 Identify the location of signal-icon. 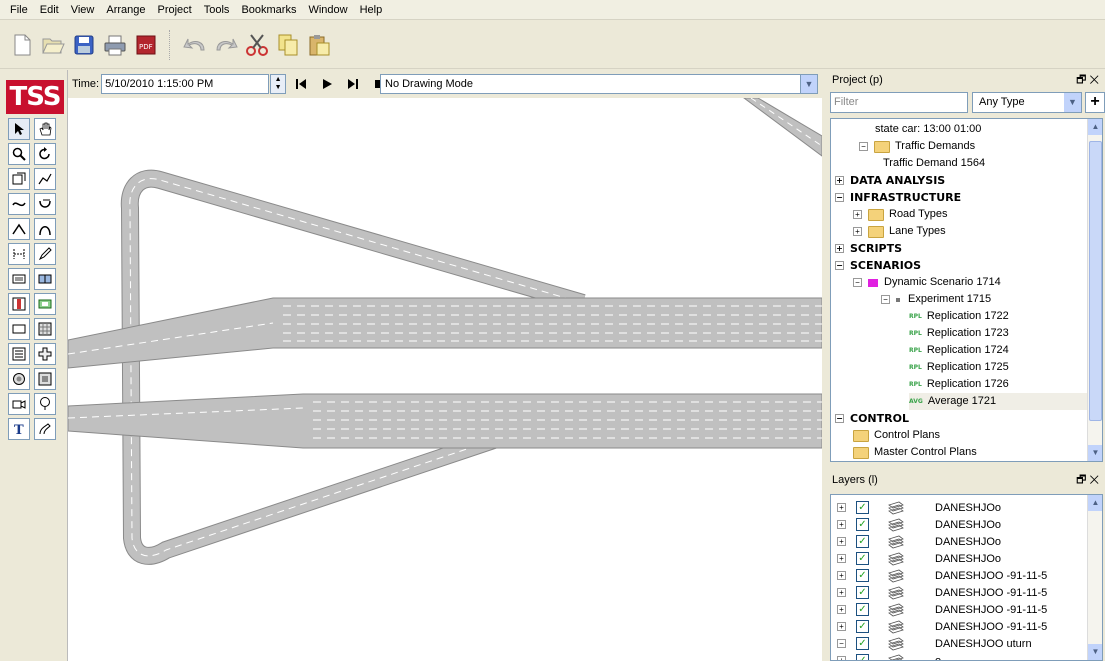
(19, 304).